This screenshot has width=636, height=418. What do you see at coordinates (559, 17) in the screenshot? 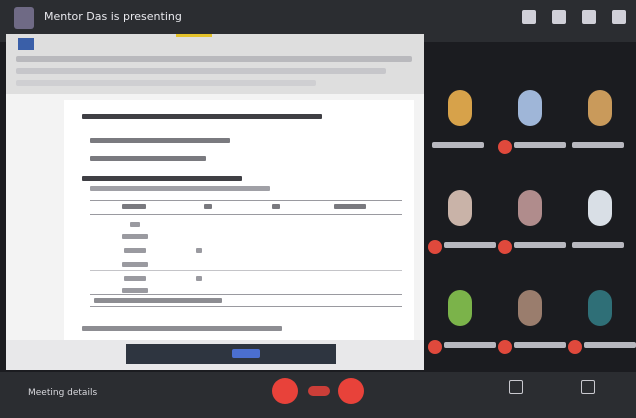
I see `chat-icon` at bounding box center [559, 17].